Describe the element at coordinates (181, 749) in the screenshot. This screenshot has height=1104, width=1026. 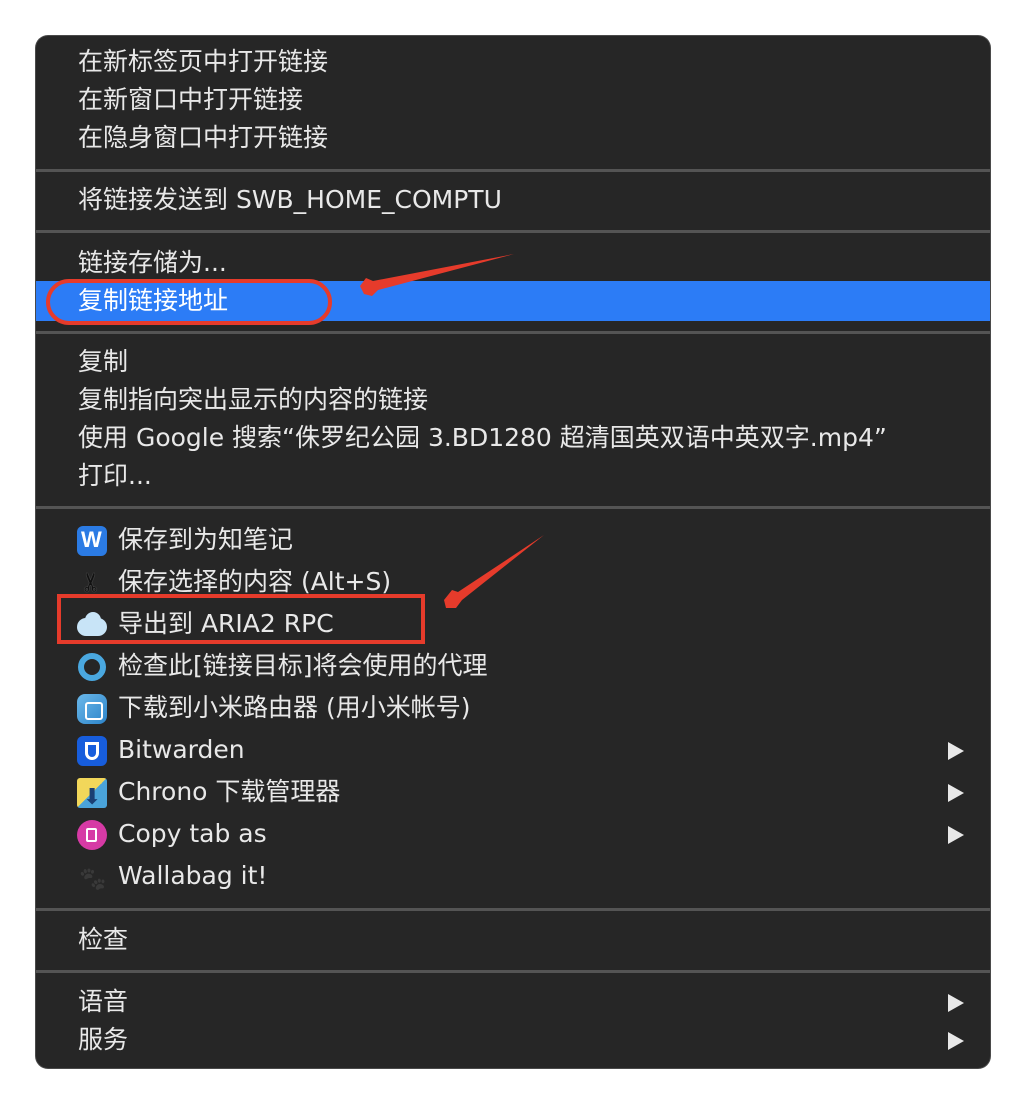
I see `menu-item-label: Bitwarden` at that location.